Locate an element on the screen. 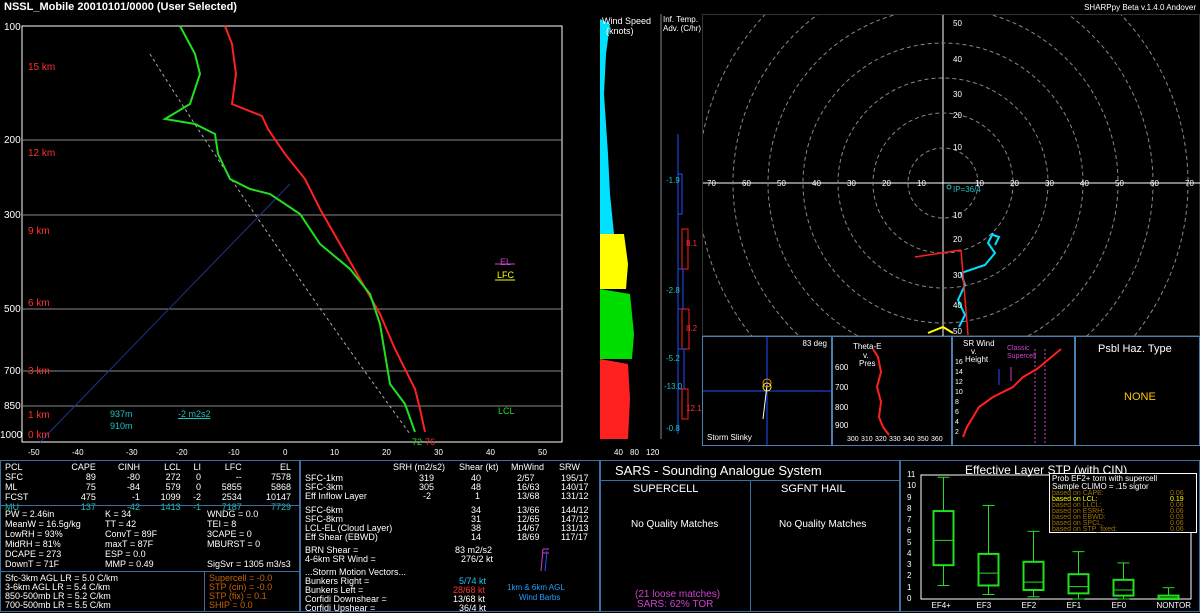  stp-xtick: EF2 is located at coordinates (1029, 605).